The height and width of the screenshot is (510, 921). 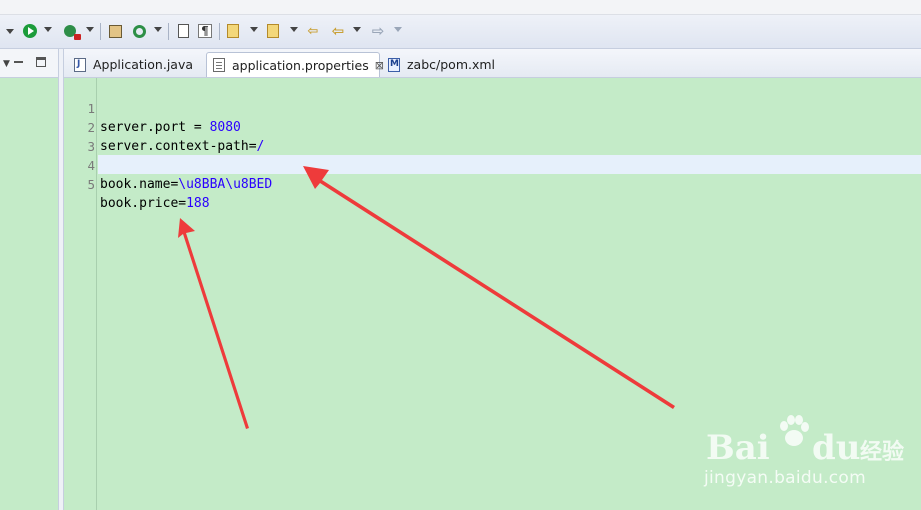 I want to click on code-line: 2 server.context-path=/, so click(x=492, y=126).